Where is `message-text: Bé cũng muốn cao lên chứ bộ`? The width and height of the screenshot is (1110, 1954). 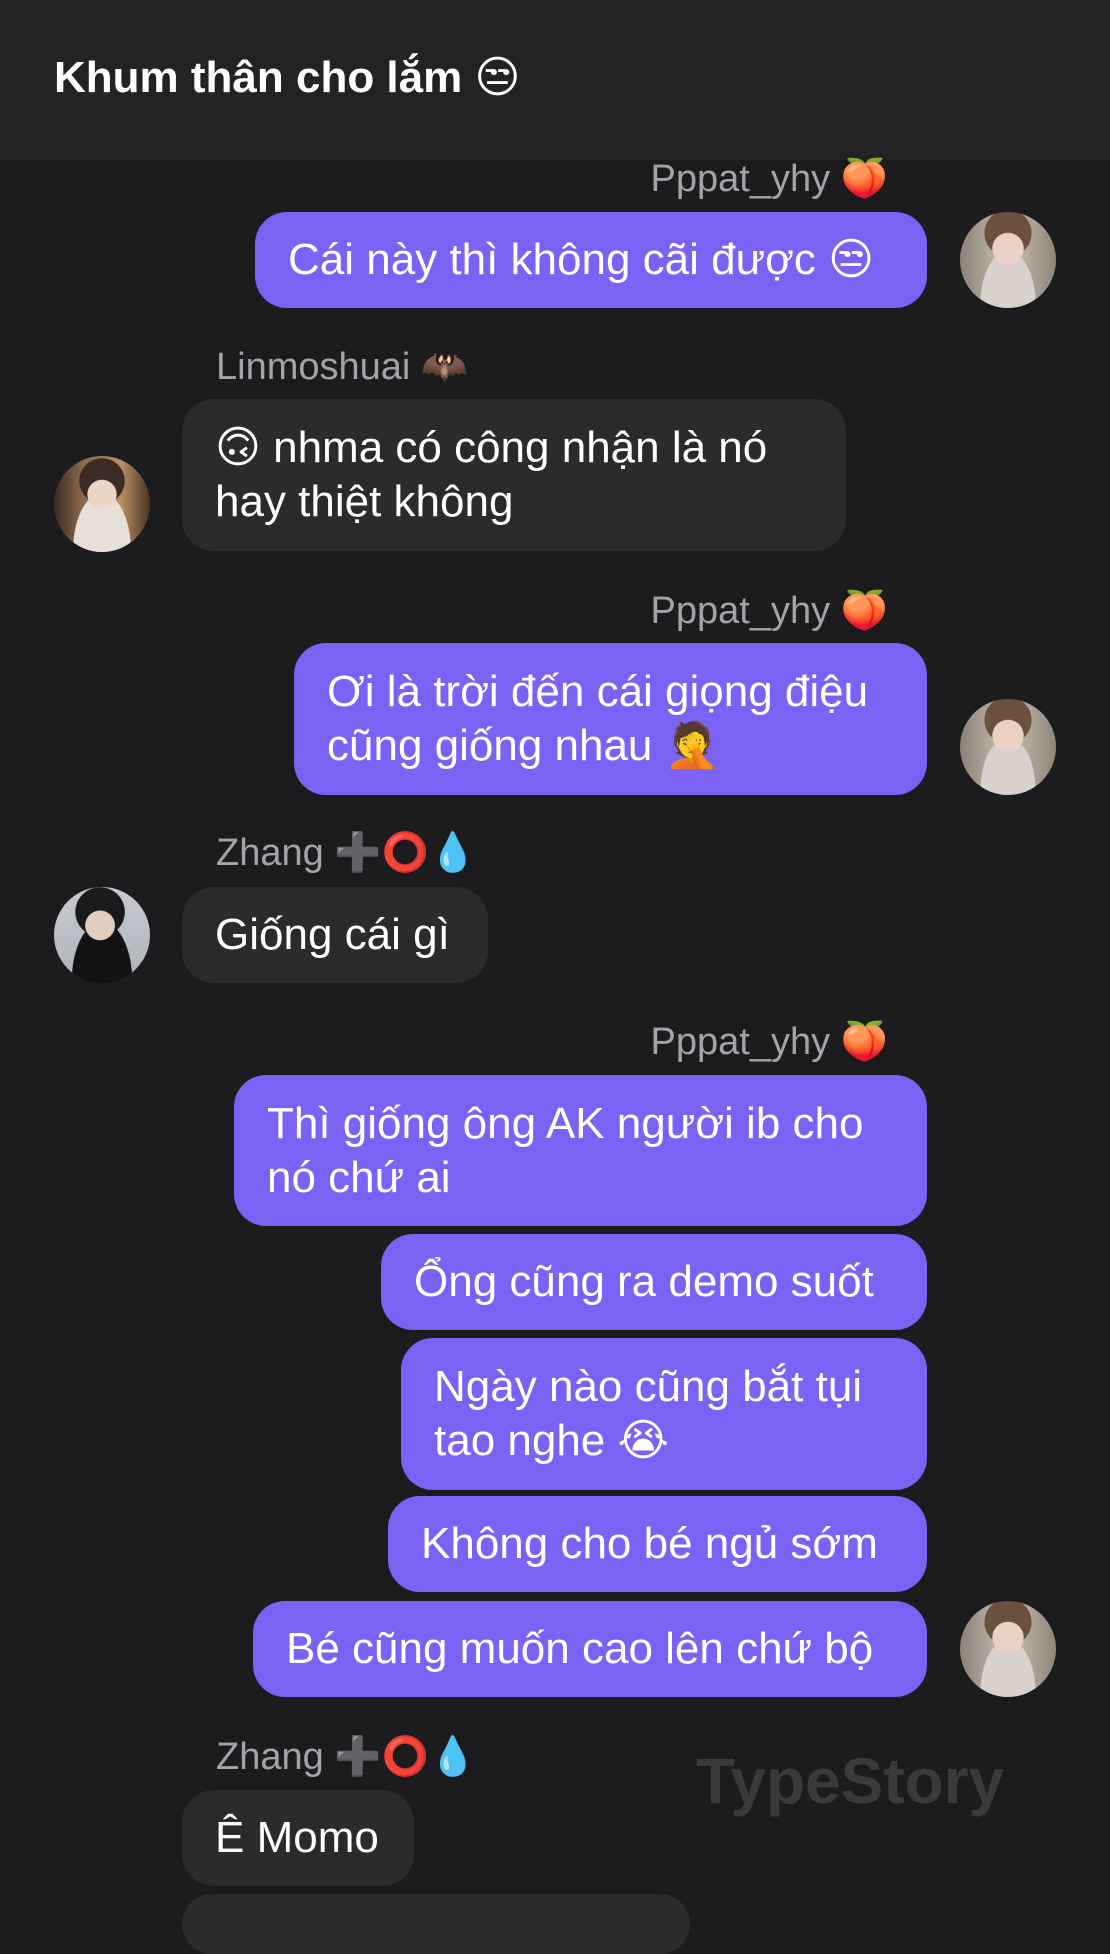
message-text: Bé cũng muốn cao lên chứ bộ is located at coordinates (580, 1648).